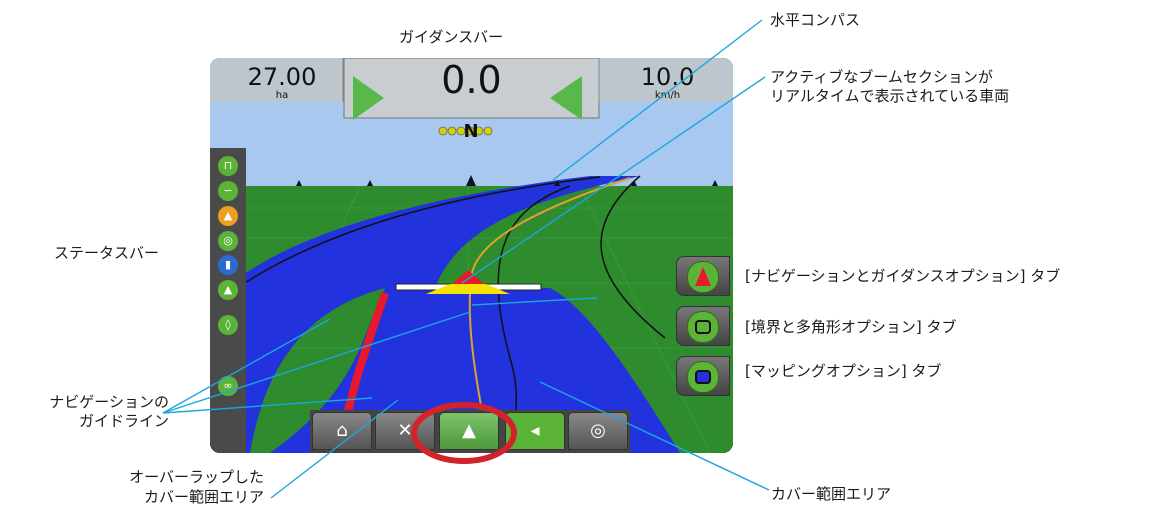  Describe the element at coordinates (228, 290) in the screenshot. I see `field-icon: ▲` at that location.